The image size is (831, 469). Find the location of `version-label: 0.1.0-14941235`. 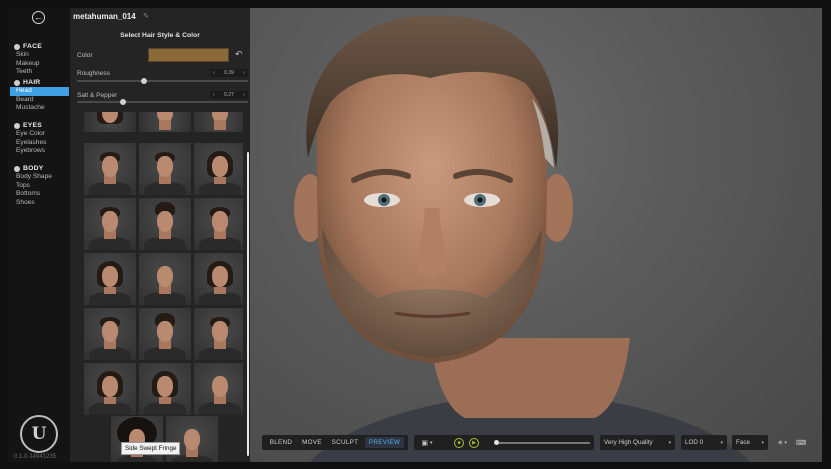

version-label: 0.1.0-14941235 is located at coordinates (35, 457).